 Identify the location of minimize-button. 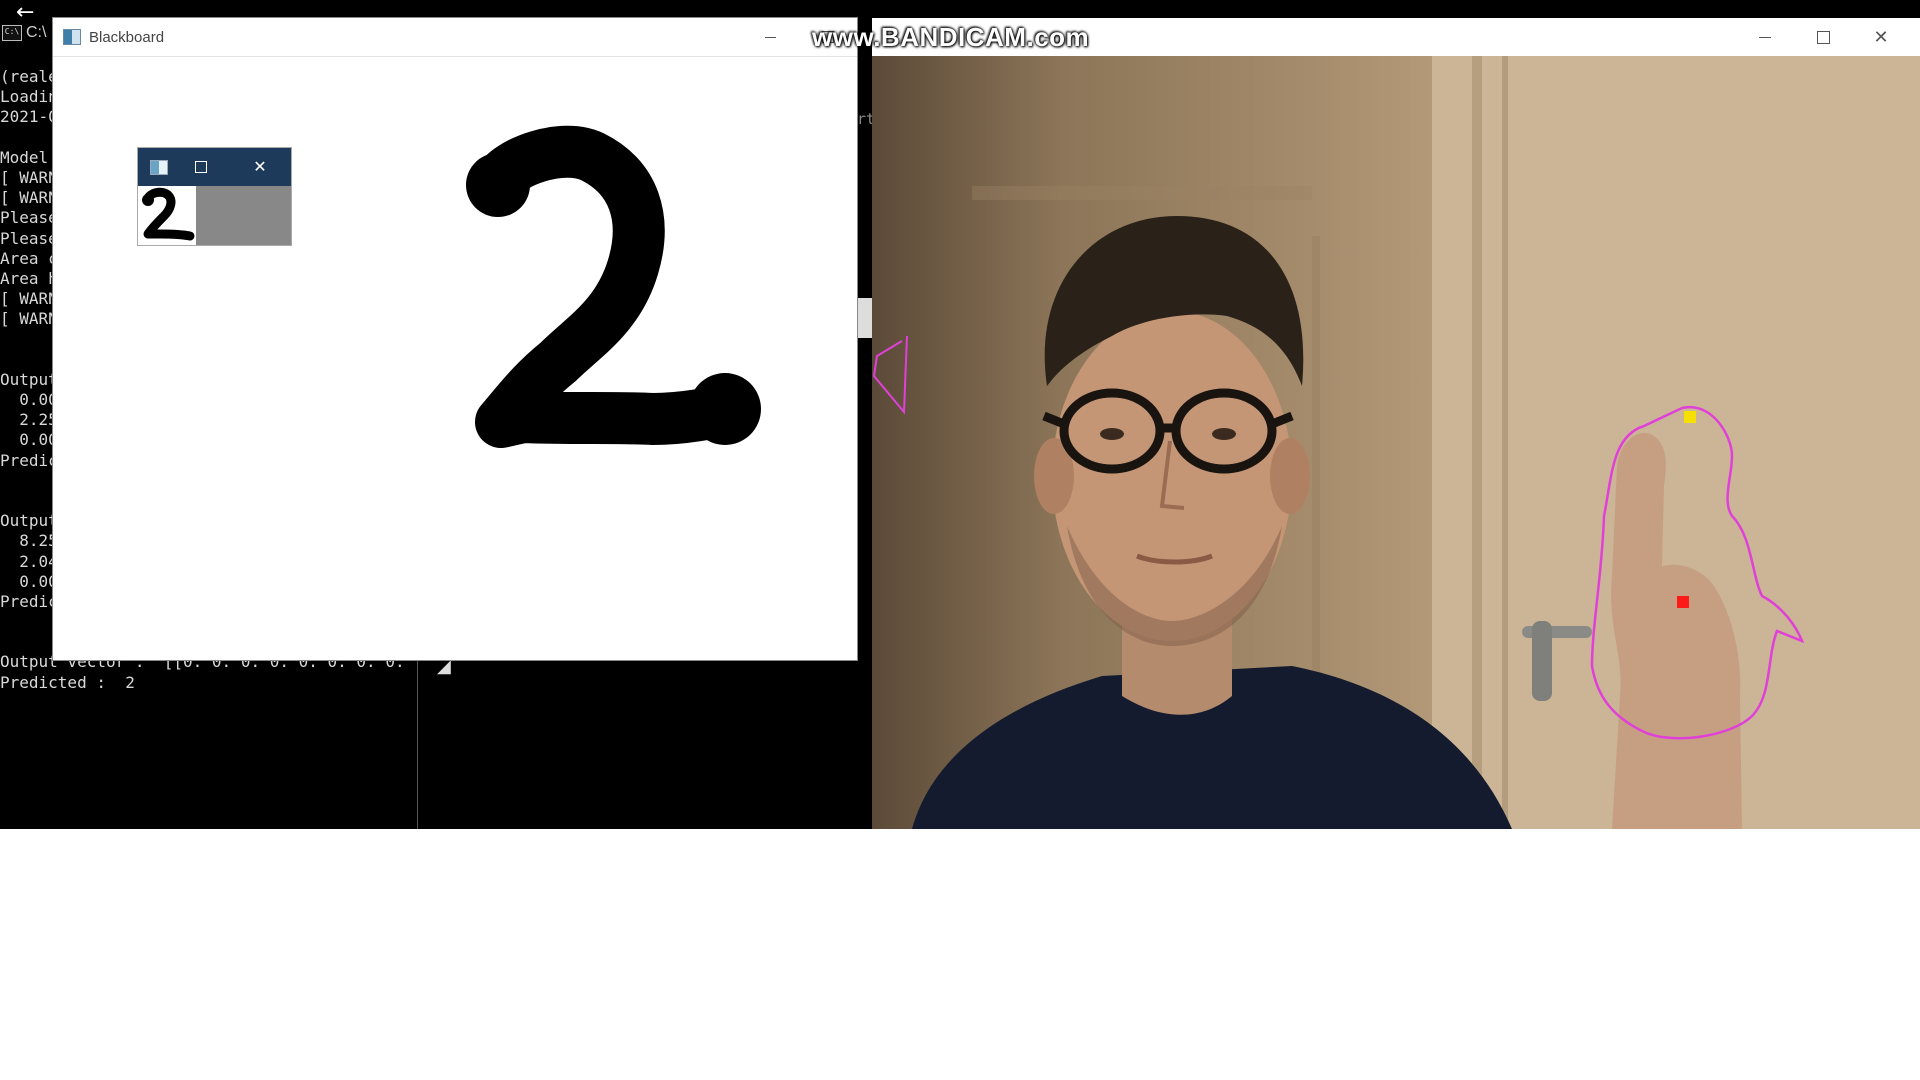
(770, 37).